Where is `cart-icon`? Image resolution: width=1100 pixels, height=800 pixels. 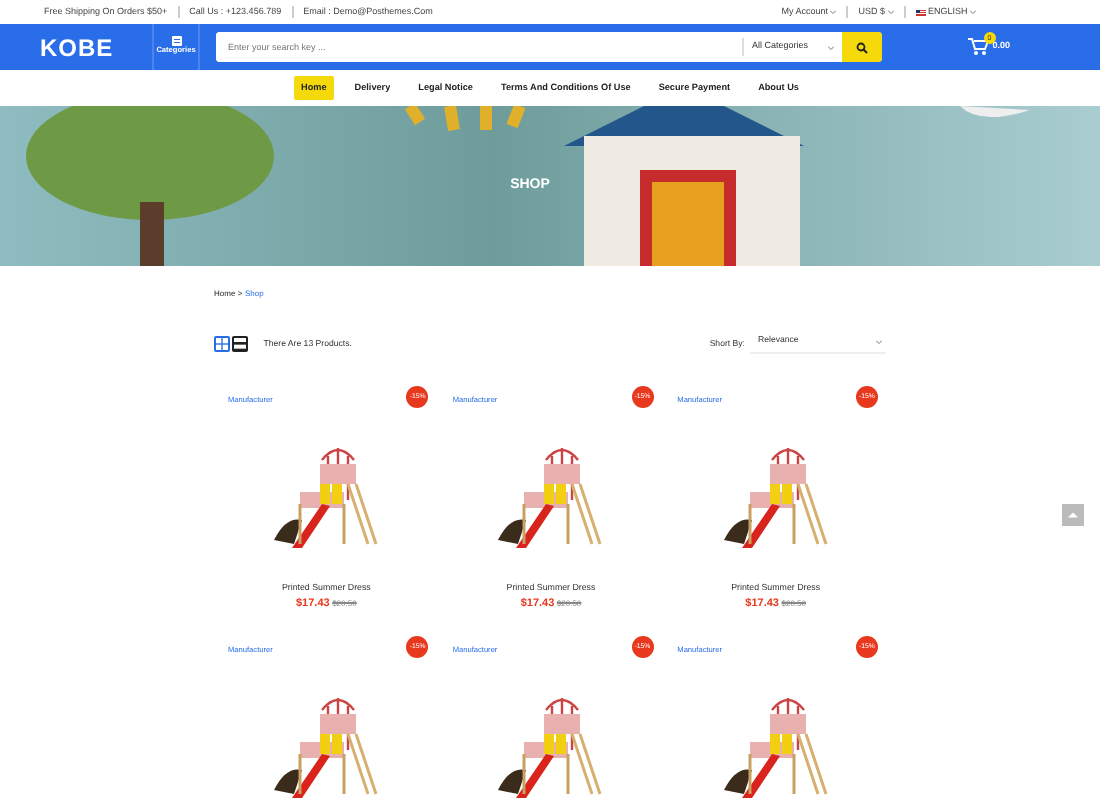
cart-icon is located at coordinates (977, 47).